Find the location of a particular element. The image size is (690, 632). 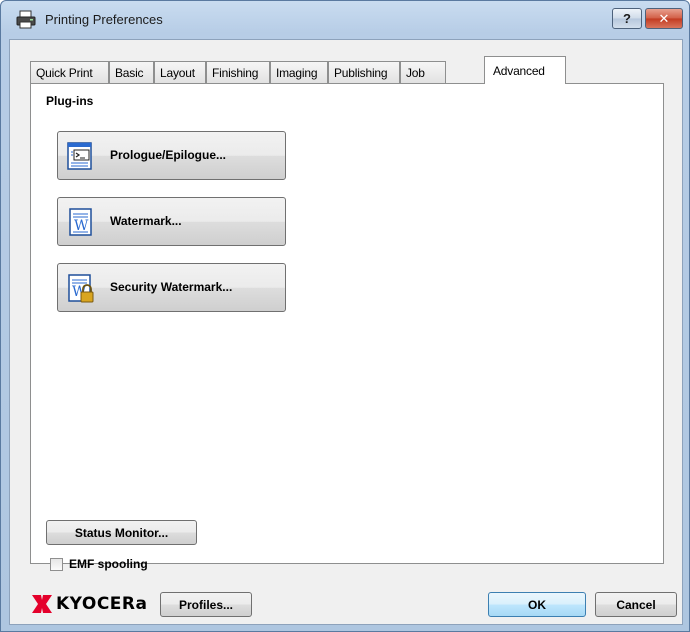

tab-advanced: Advanced is located at coordinates (525, 70).